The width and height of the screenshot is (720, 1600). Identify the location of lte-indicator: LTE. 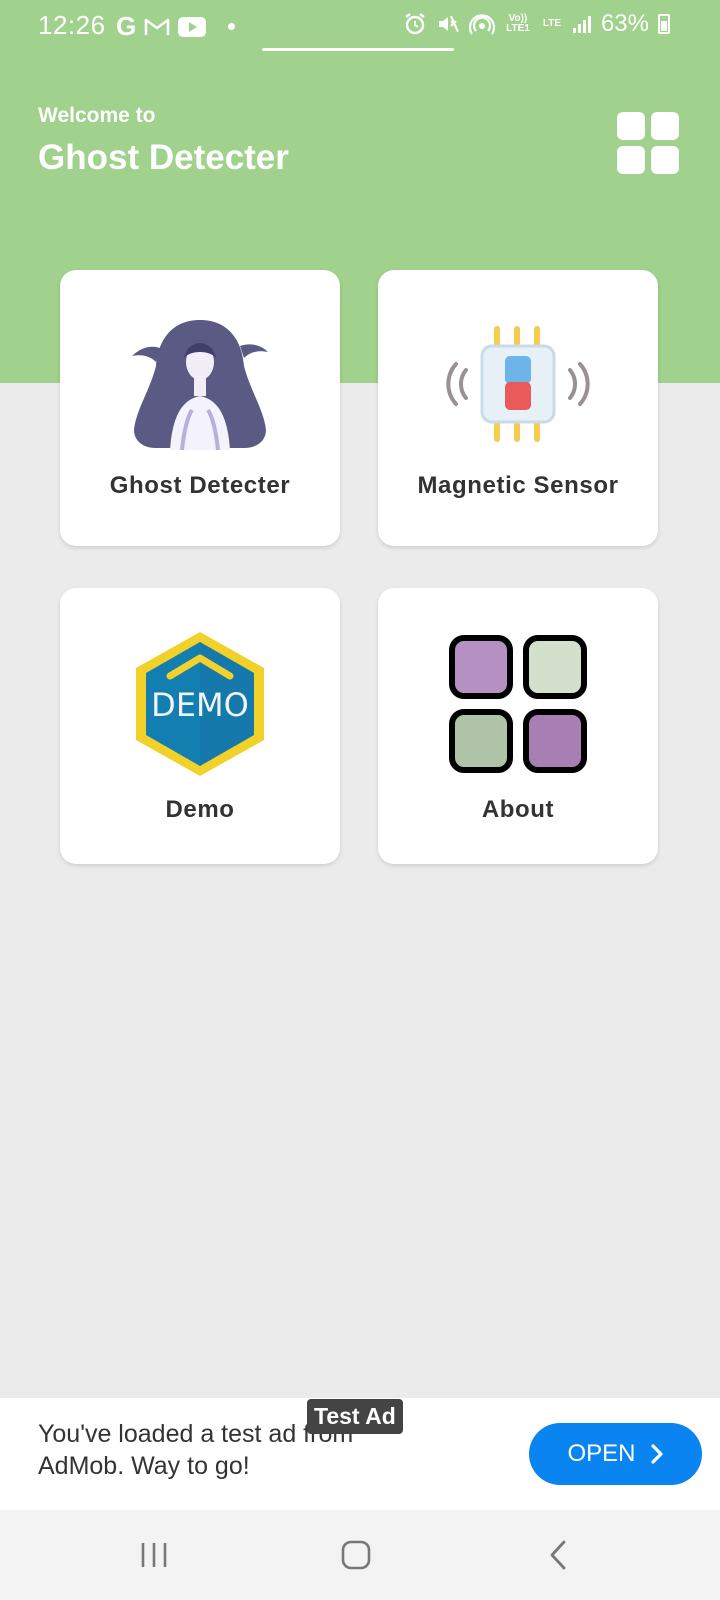
(552, 23).